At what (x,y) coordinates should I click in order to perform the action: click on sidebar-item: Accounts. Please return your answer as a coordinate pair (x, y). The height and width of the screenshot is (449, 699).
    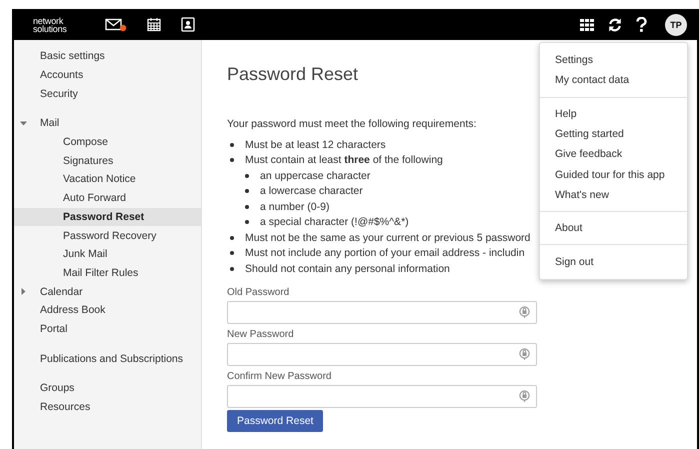
    Looking at the image, I should click on (107, 75).